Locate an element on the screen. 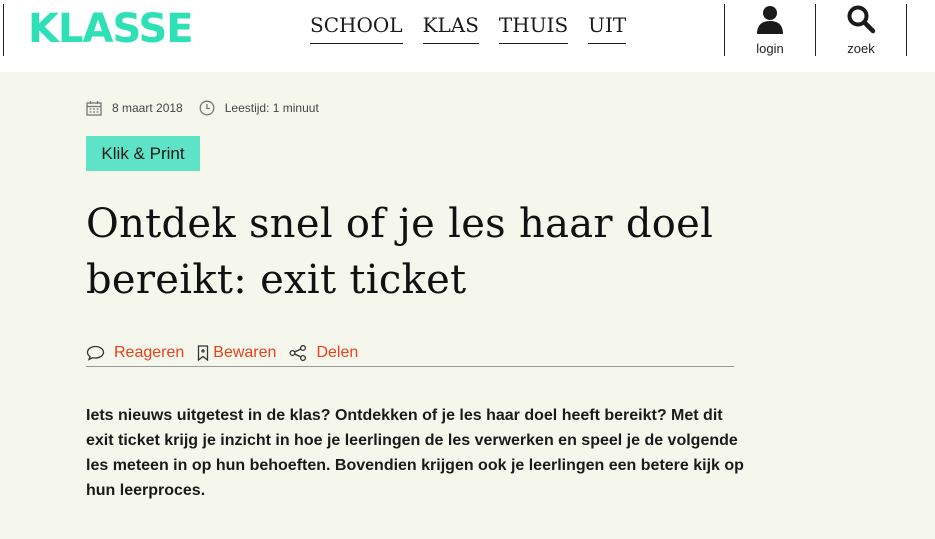  save-label: Bewaren is located at coordinates (245, 352).